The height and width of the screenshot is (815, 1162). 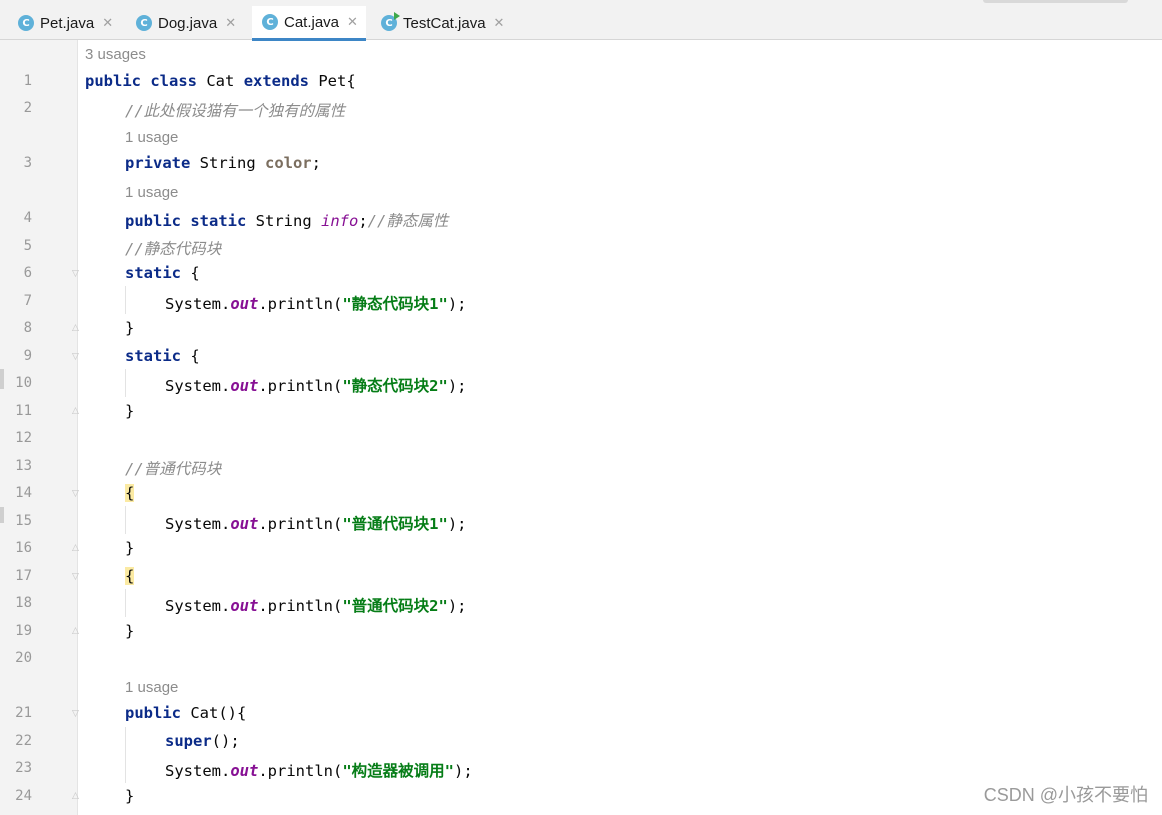 I want to click on line-number: 21, so click(x=23, y=713).